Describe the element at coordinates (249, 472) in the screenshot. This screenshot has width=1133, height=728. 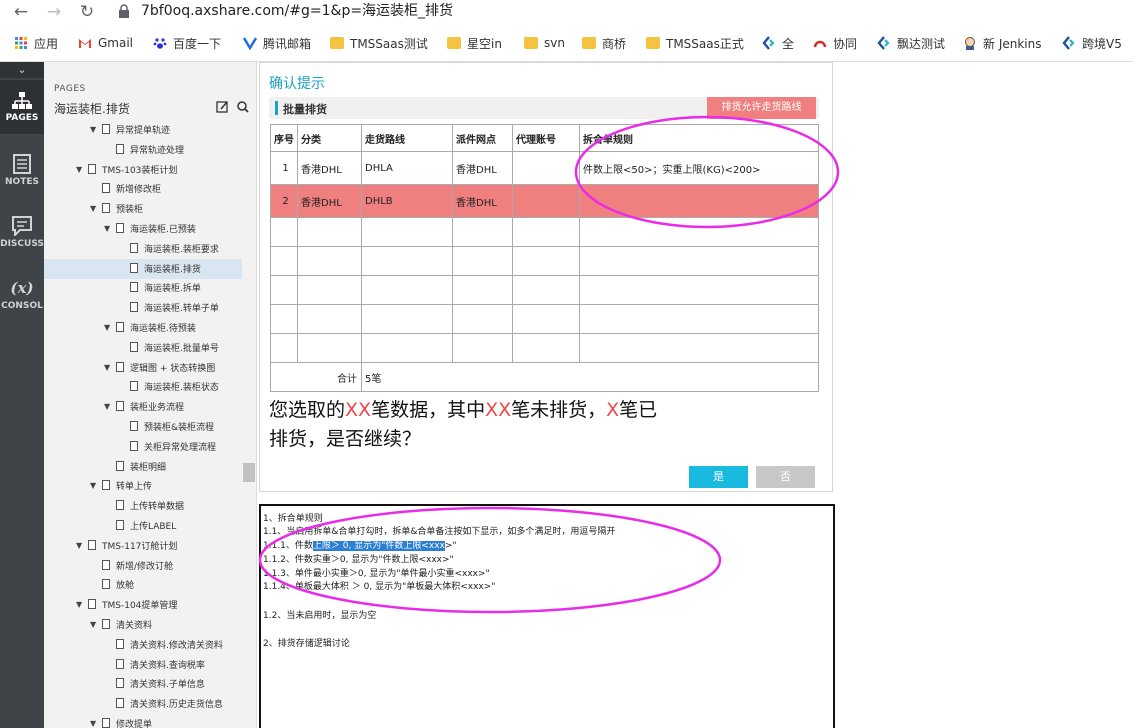
I see `tree-scrollbar-thumb` at that location.